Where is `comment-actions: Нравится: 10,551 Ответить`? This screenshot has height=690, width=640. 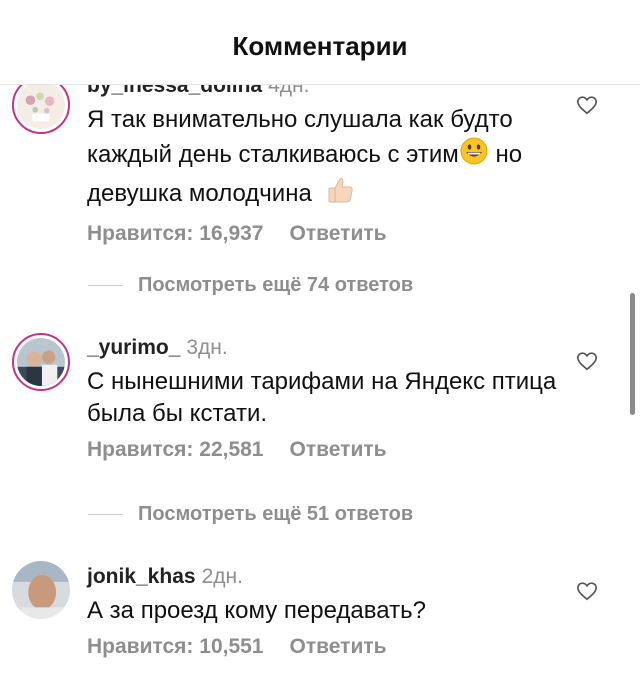 comment-actions: Нравится: 10,551 Ответить is located at coordinates (327, 647).